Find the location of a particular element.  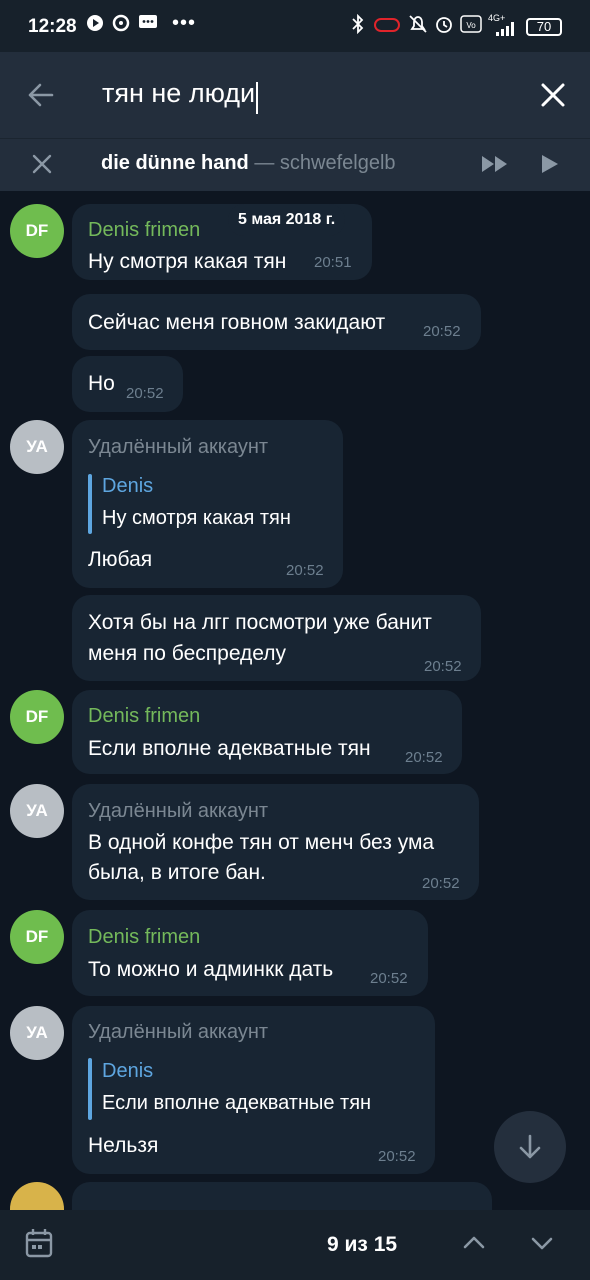

fast-forward-icon is located at coordinates (495, 164).